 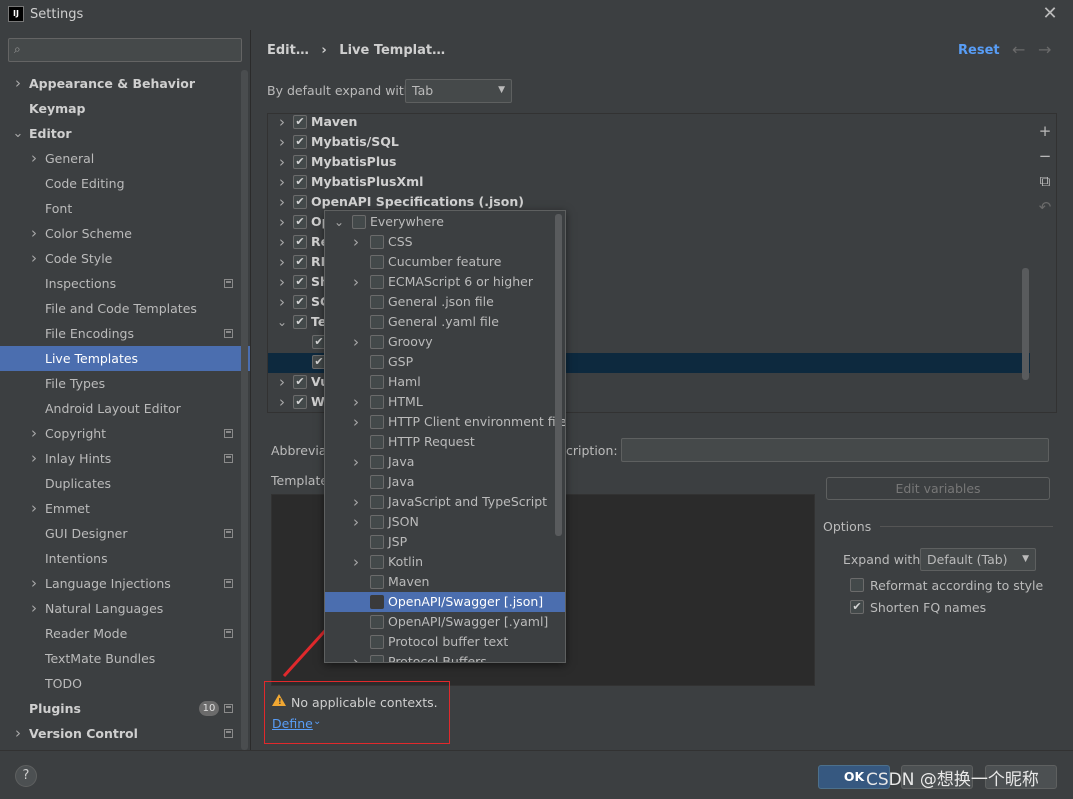 What do you see at coordinates (445, 342) in the screenshot?
I see `context-item: › Groovy` at bounding box center [445, 342].